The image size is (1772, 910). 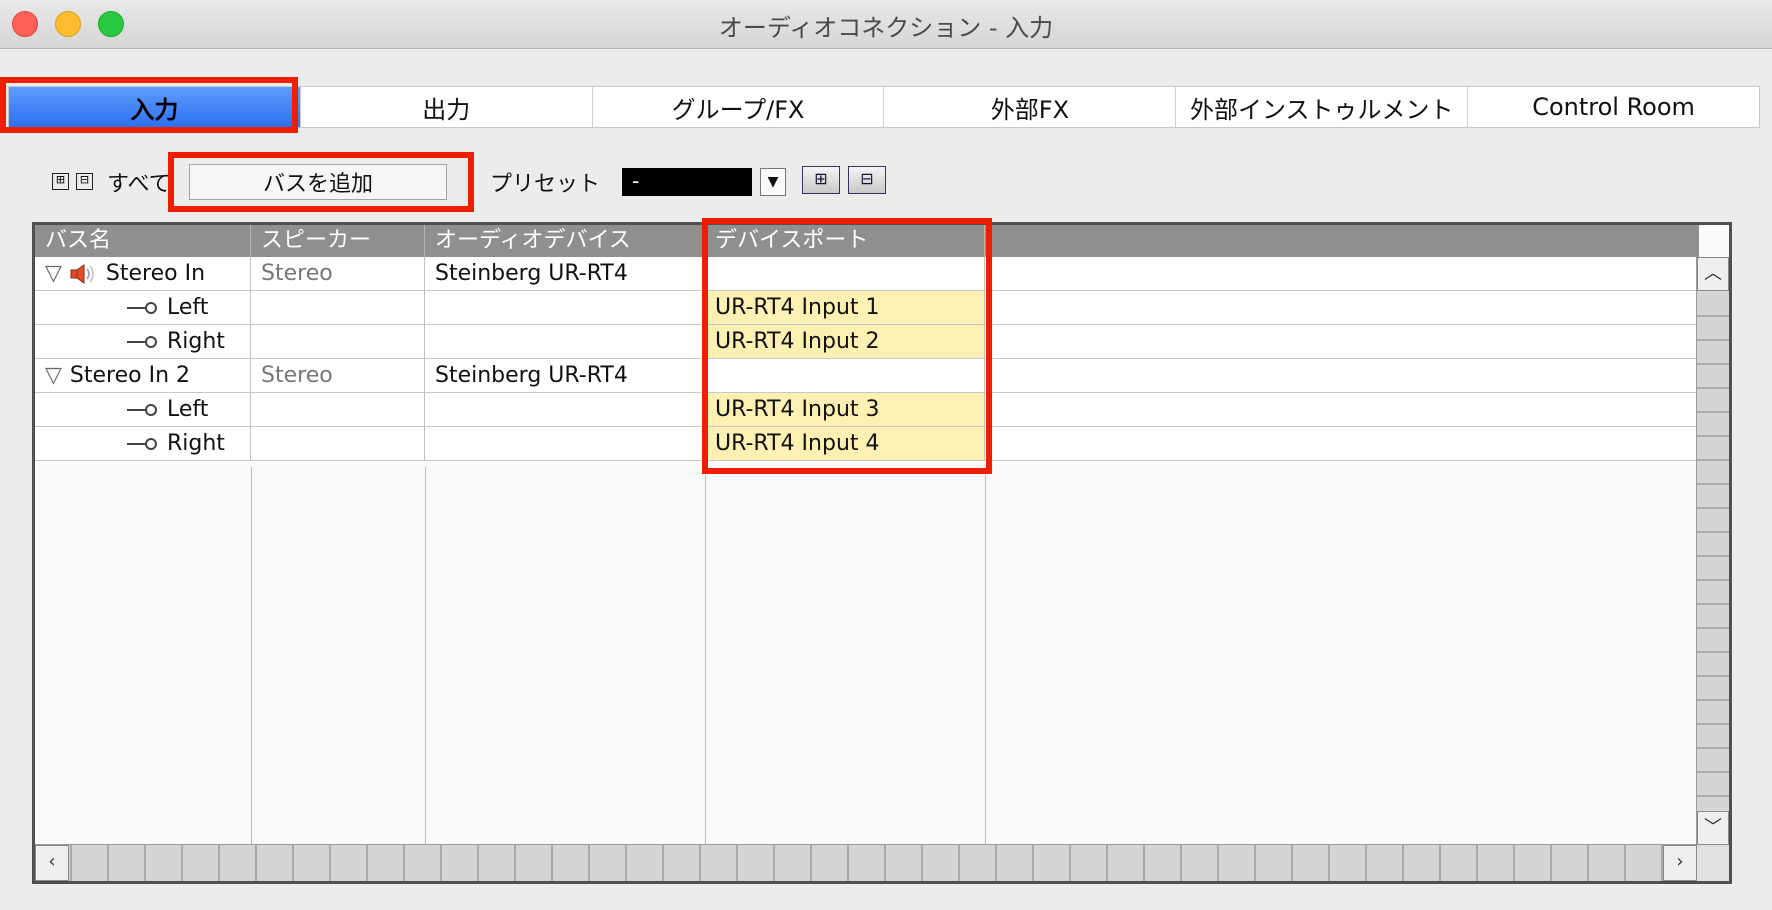 I want to click on preset-dropdown-arrow-icon: ▼, so click(x=773, y=182).